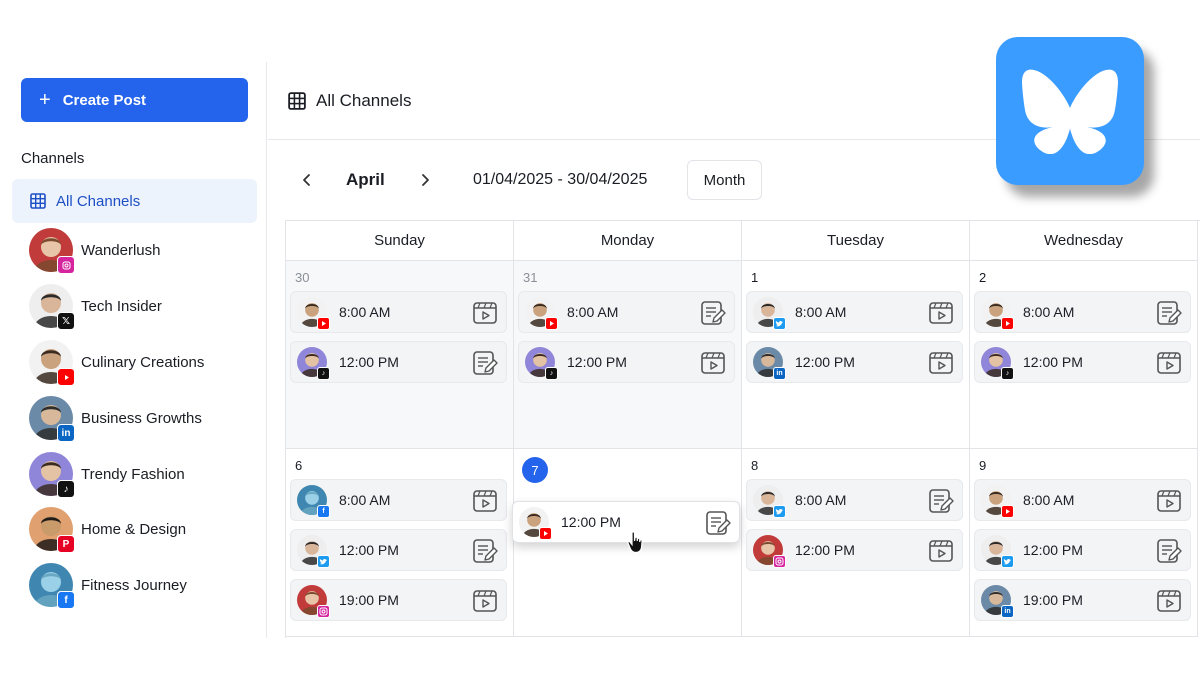 The image size is (1200, 700). What do you see at coordinates (302, 277) in the screenshot?
I see `day-number: 30` at bounding box center [302, 277].